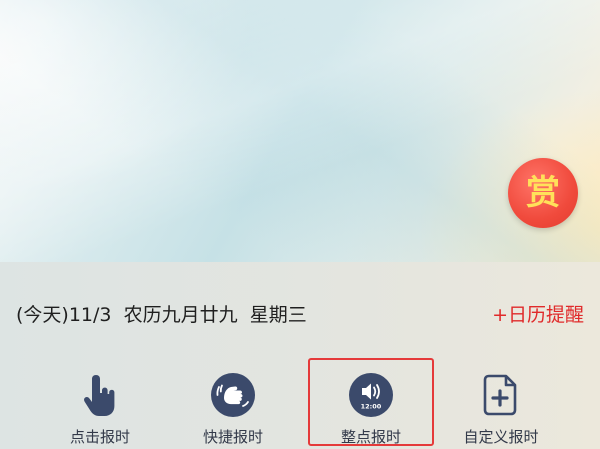  What do you see at coordinates (501, 437) in the screenshot?
I see `custom-announce-label: 自定义报时` at bounding box center [501, 437].